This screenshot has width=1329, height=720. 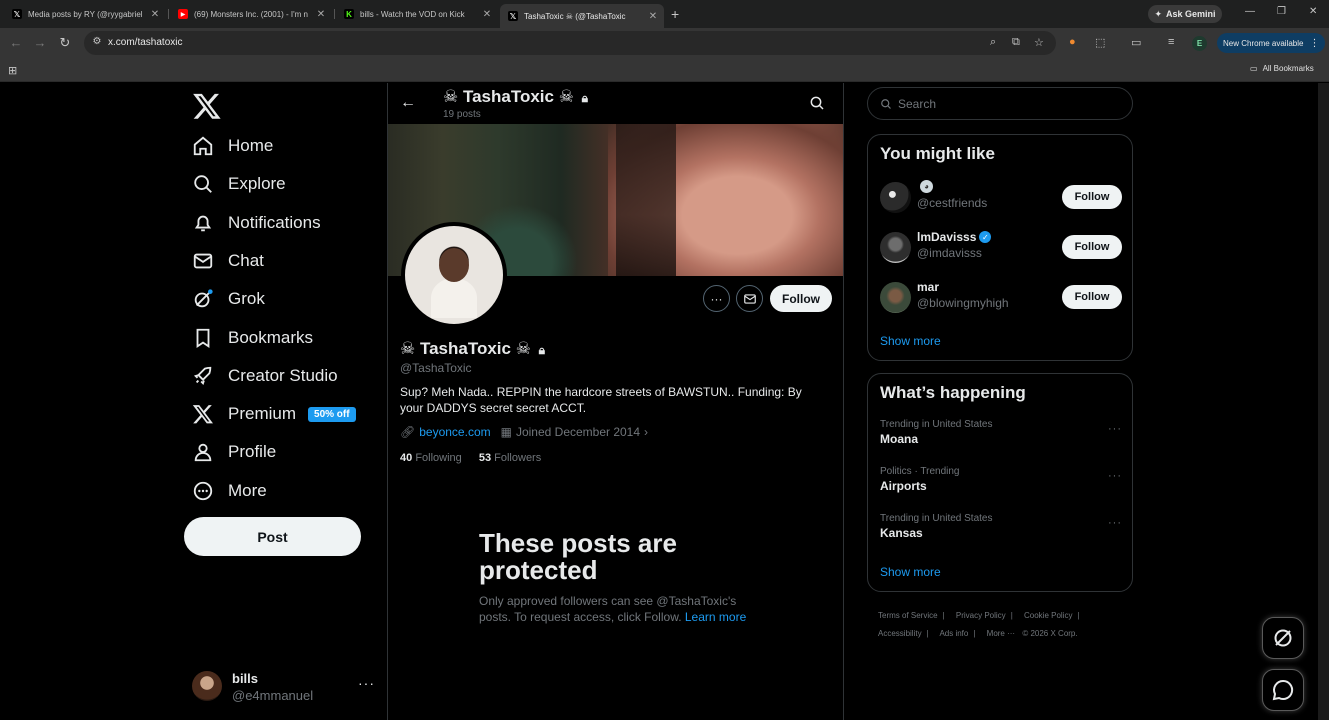 What do you see at coordinates (252, 338) in the screenshot?
I see `nav-bookmarks: Bookmarks` at bounding box center [252, 338].